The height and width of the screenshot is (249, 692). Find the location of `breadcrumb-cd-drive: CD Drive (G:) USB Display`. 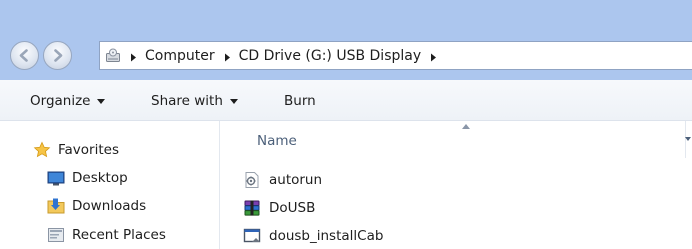

breadcrumb-cd-drive: CD Drive (G:) USB Display is located at coordinates (330, 56).